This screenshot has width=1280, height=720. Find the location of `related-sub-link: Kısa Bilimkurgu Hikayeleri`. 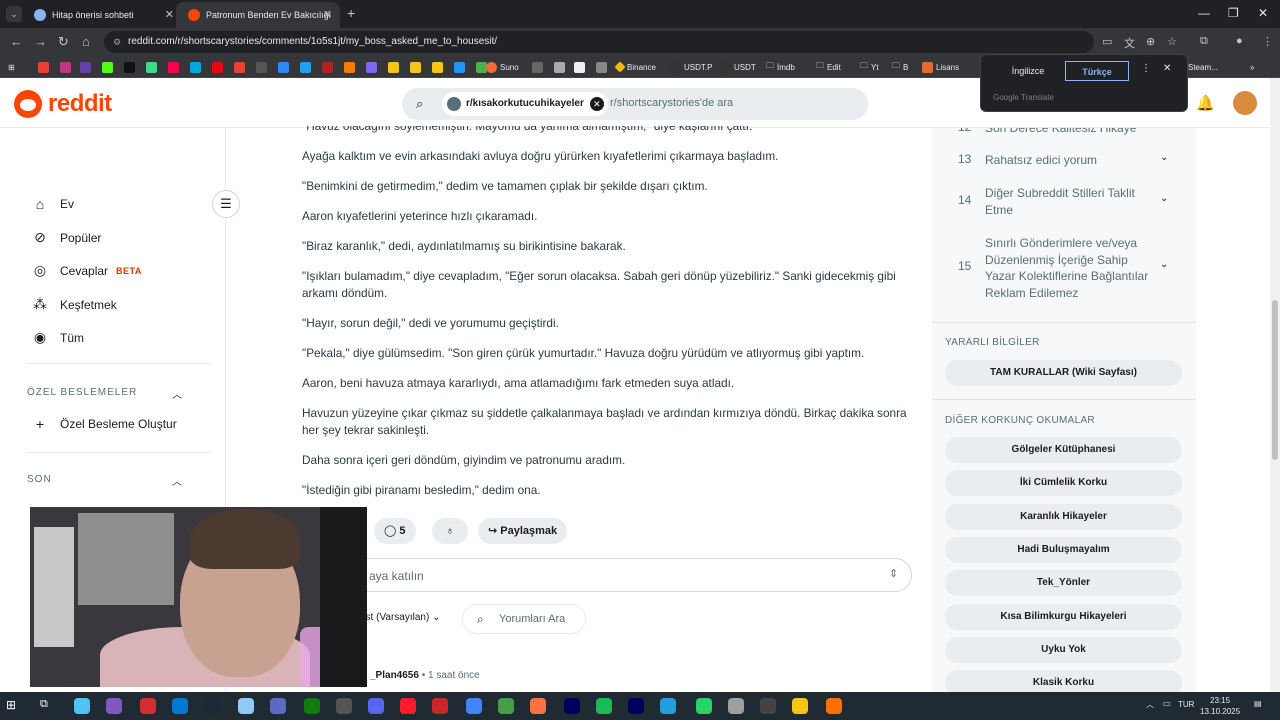

related-sub-link: Kısa Bilimkurgu Hikayeleri is located at coordinates (1063, 617).